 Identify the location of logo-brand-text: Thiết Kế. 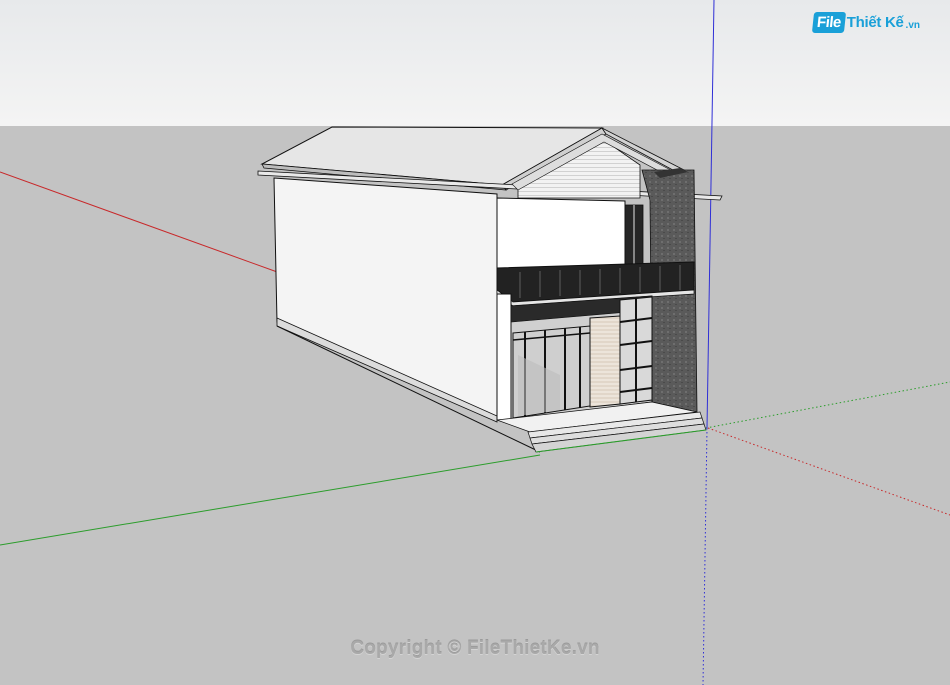
(875, 22).